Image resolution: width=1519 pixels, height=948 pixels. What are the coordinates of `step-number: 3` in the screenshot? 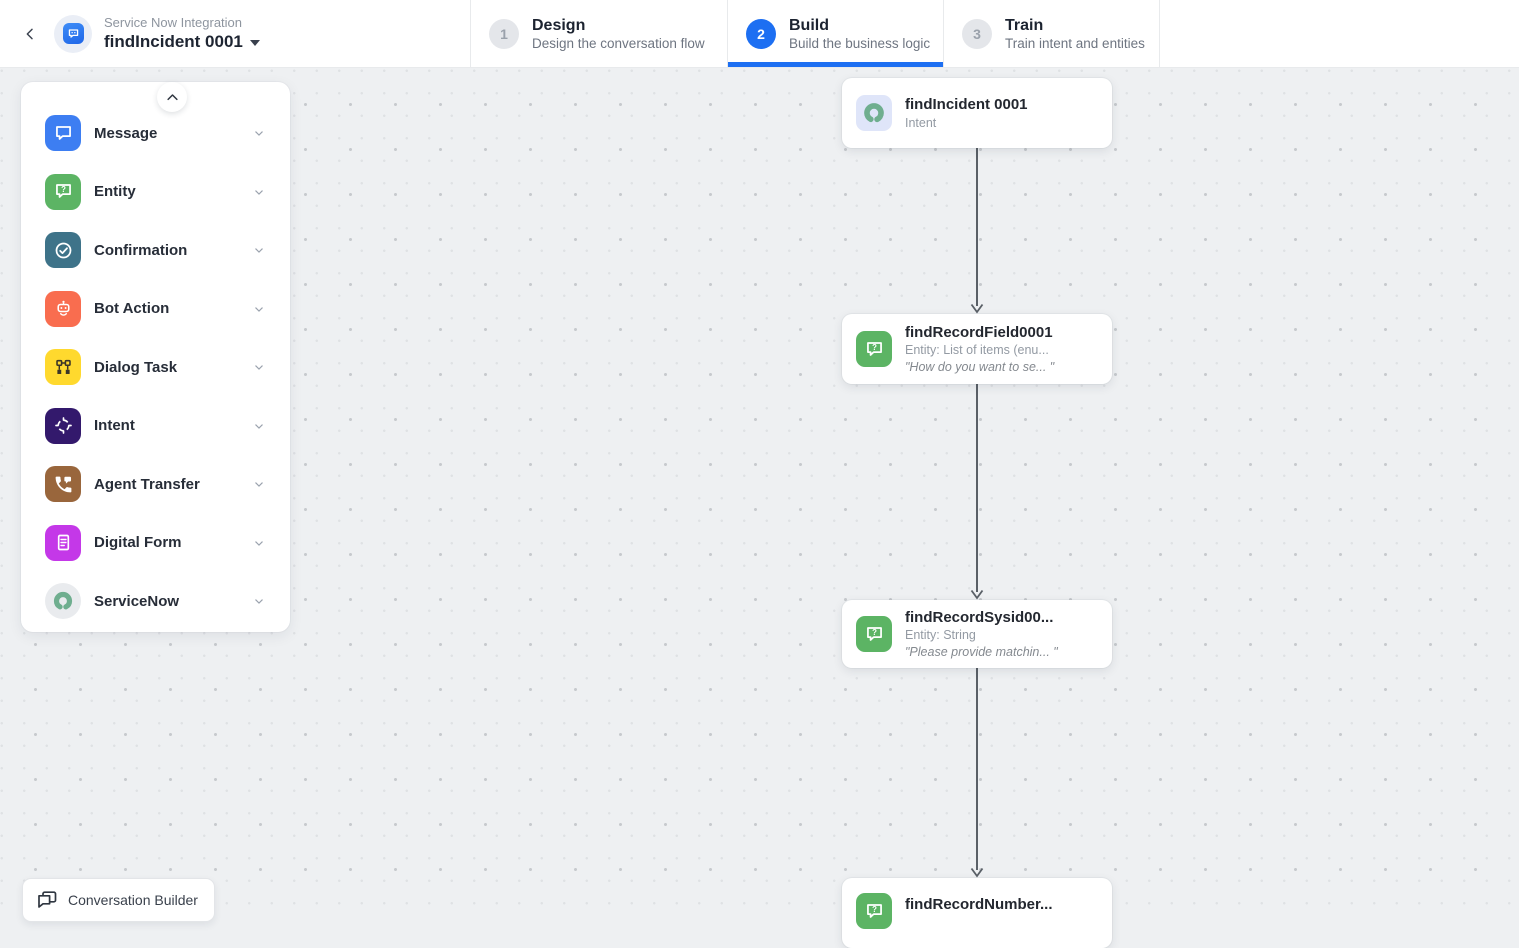 It's located at (977, 33).